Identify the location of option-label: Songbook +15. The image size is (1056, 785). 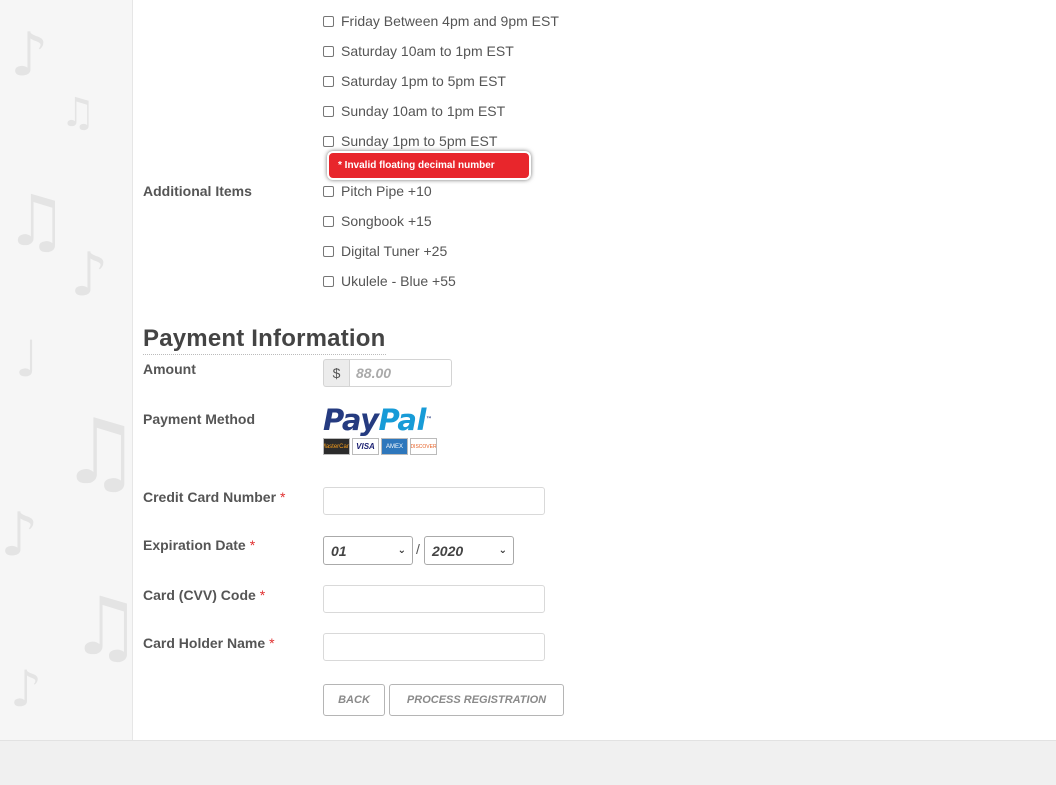
(386, 221).